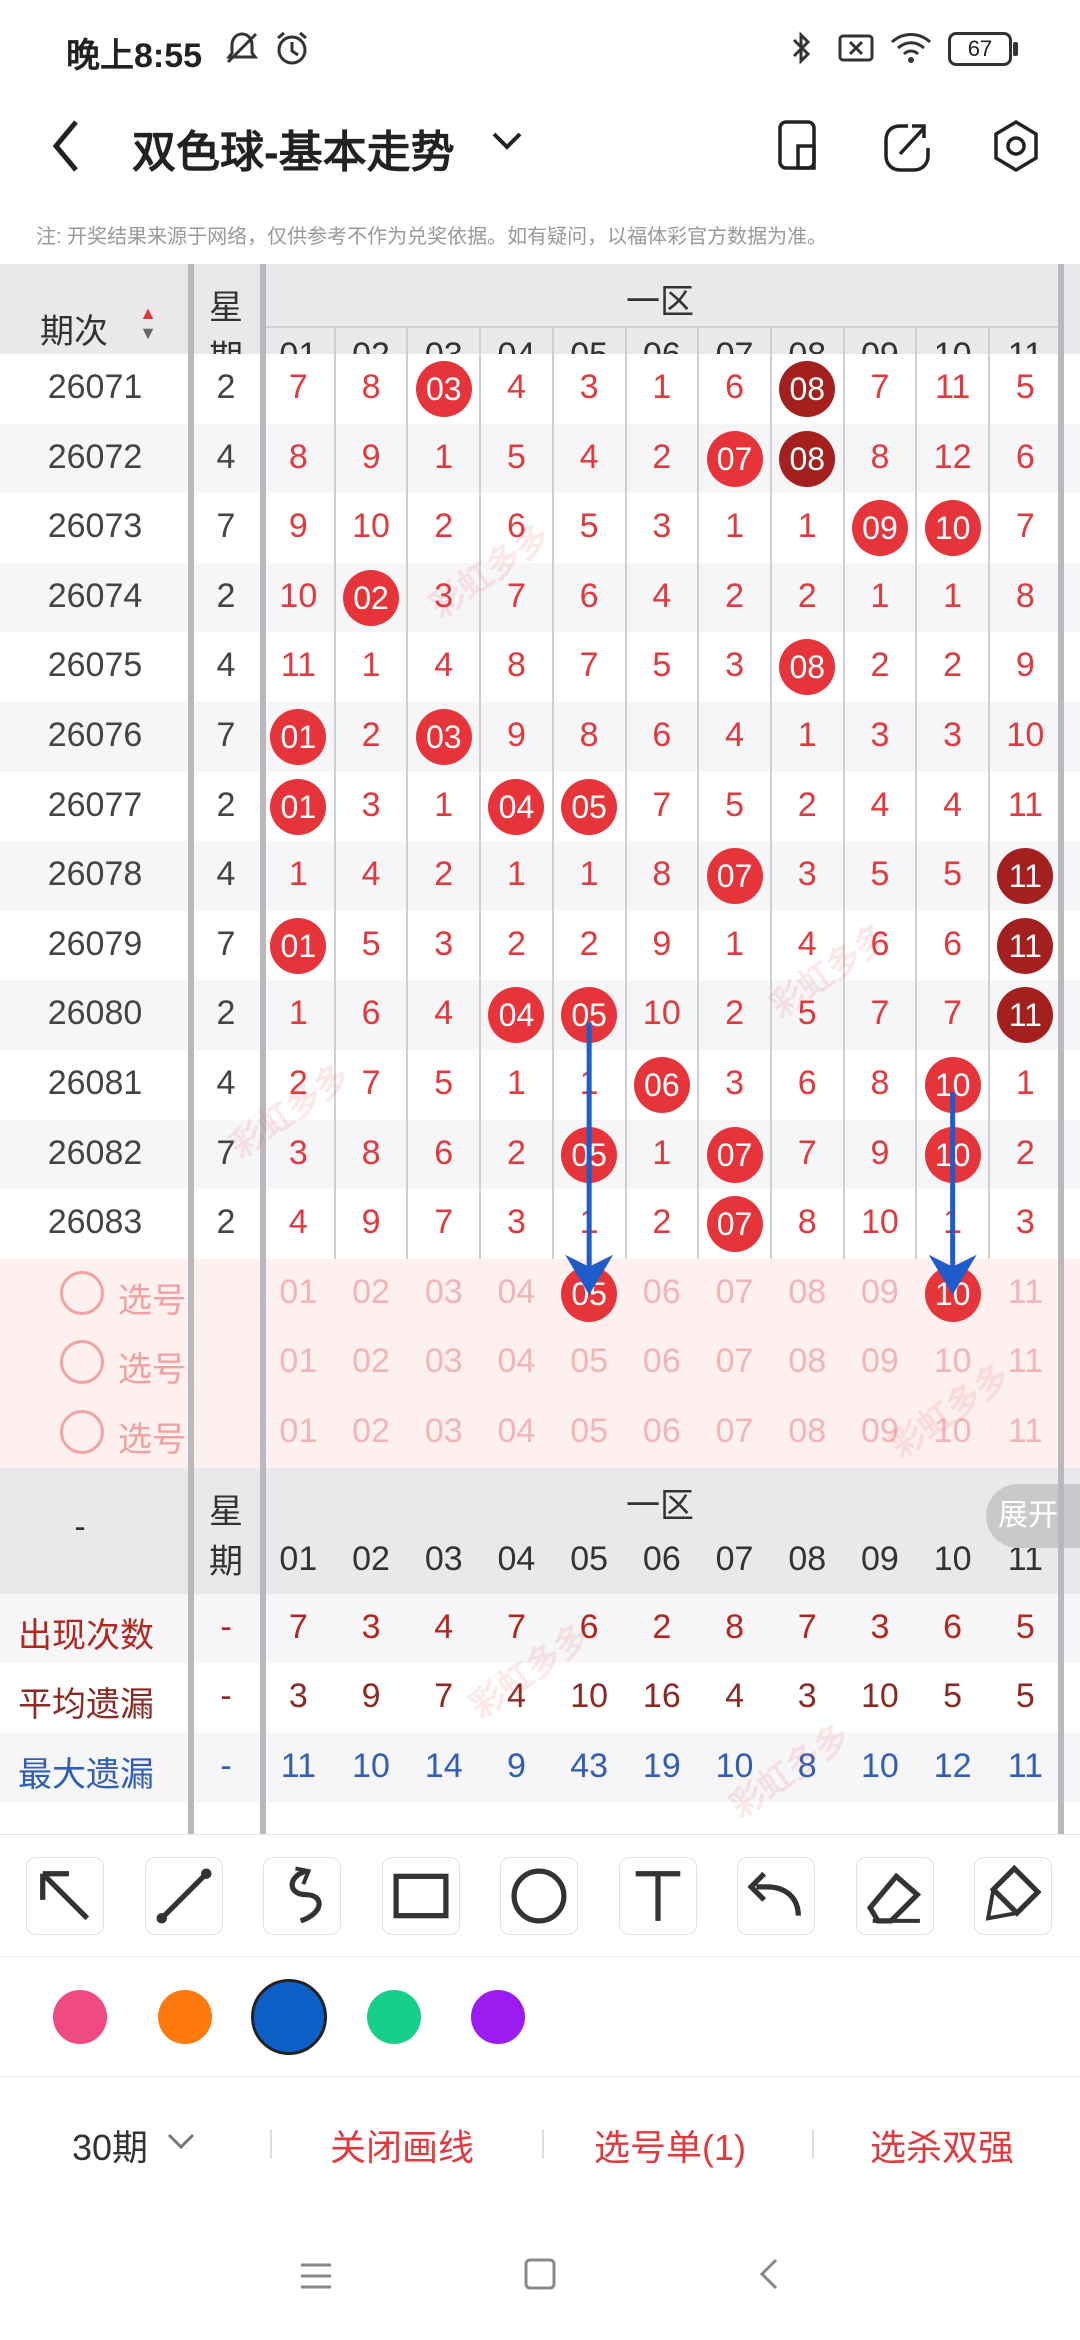 The image size is (1080, 2340). I want to click on period-select: 30期, so click(110, 2145).